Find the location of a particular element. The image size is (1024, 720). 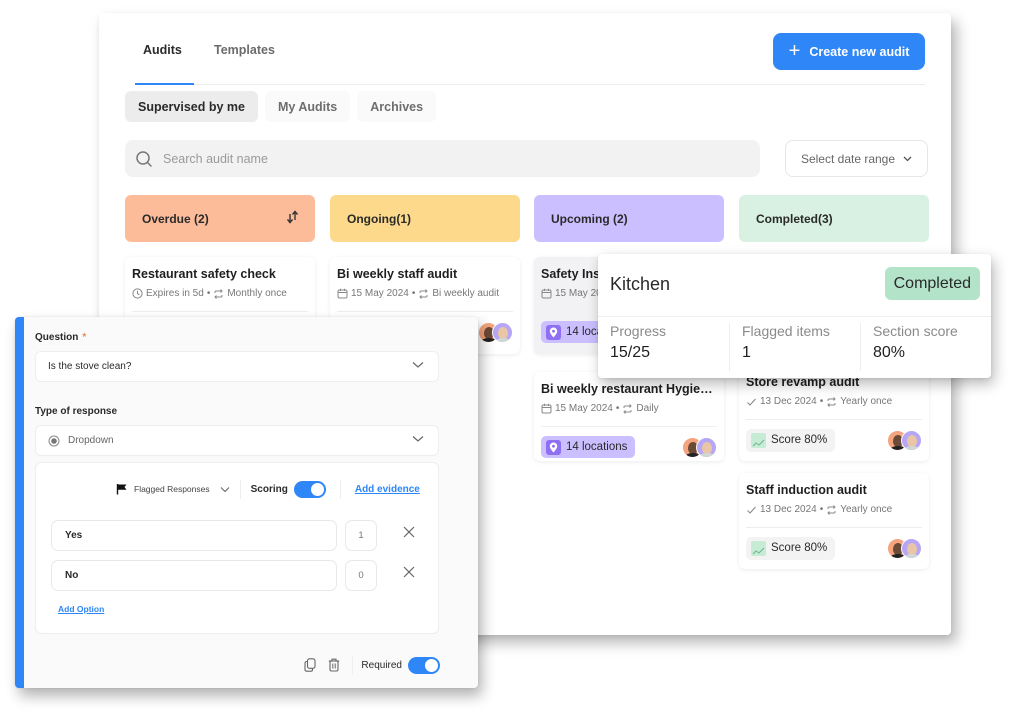

option-label: No is located at coordinates (72, 575).